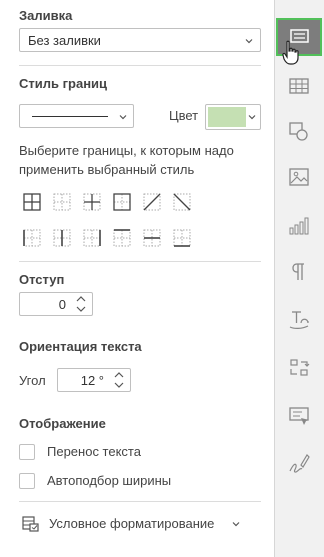 This screenshot has height=557, width=324. What do you see at coordinates (56, 304) in the screenshot?
I see `indent-spinner: 0` at bounding box center [56, 304].